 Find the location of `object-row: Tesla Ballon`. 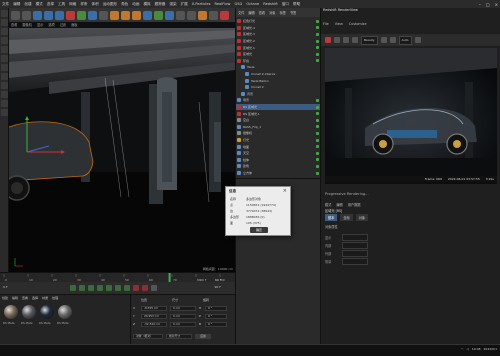

object-row: Tesla Ballon is located at coordinates (282, 80).